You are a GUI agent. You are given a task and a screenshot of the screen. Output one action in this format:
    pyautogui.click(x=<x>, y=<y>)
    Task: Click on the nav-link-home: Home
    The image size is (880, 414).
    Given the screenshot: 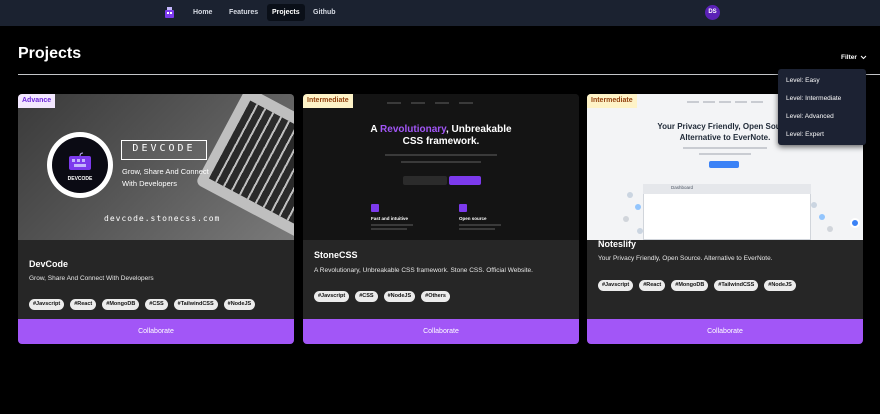 What is the action you would take?
    pyautogui.click(x=202, y=12)
    